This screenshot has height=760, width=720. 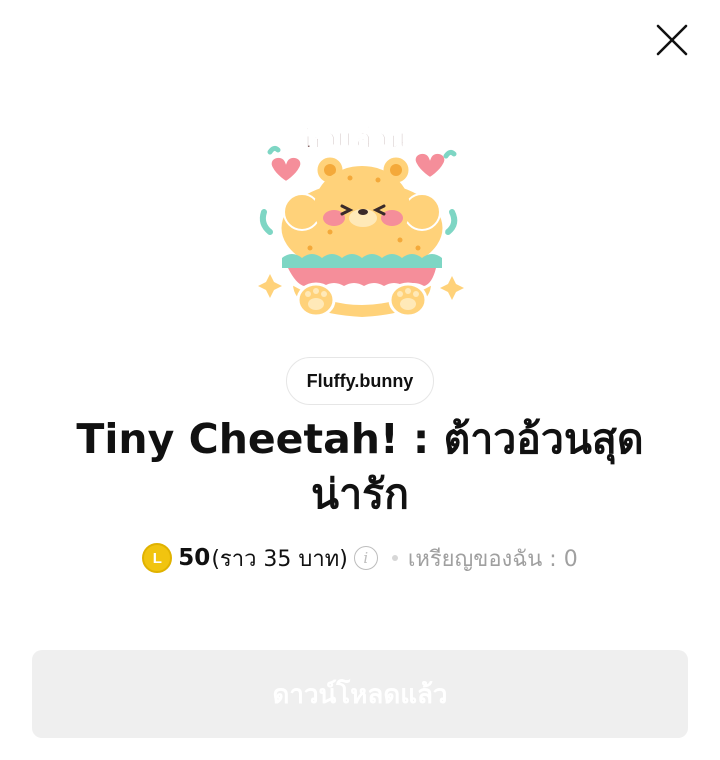 What do you see at coordinates (365, 558) in the screenshot?
I see `info-icon: i` at bounding box center [365, 558].